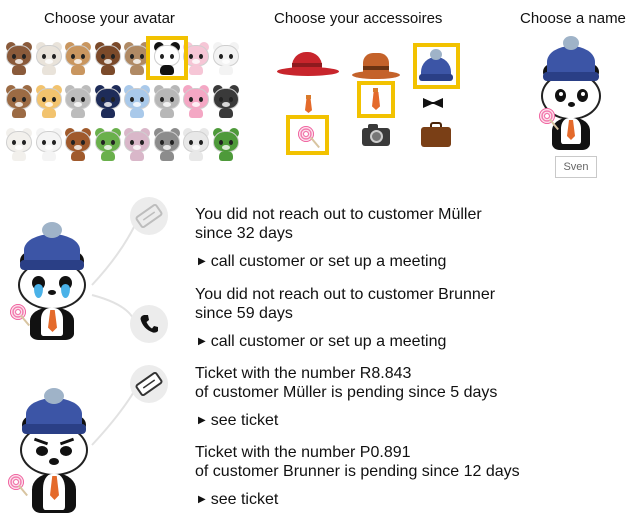 This screenshot has height=513, width=641. What do you see at coordinates (52, 281) in the screenshot?
I see `sad-panda-avatar` at bounding box center [52, 281].